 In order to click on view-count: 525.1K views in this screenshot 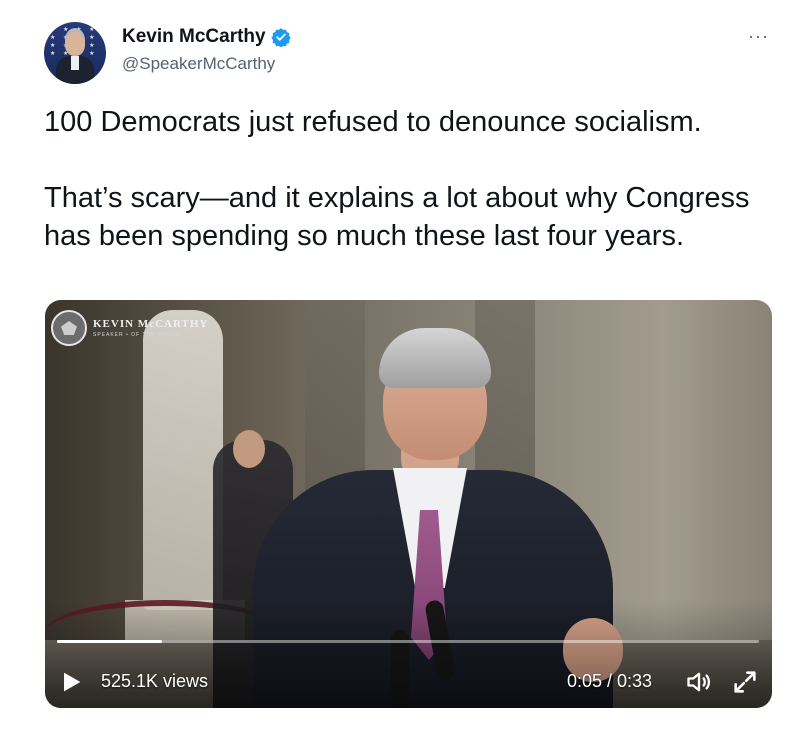, I will do `click(155, 681)`.